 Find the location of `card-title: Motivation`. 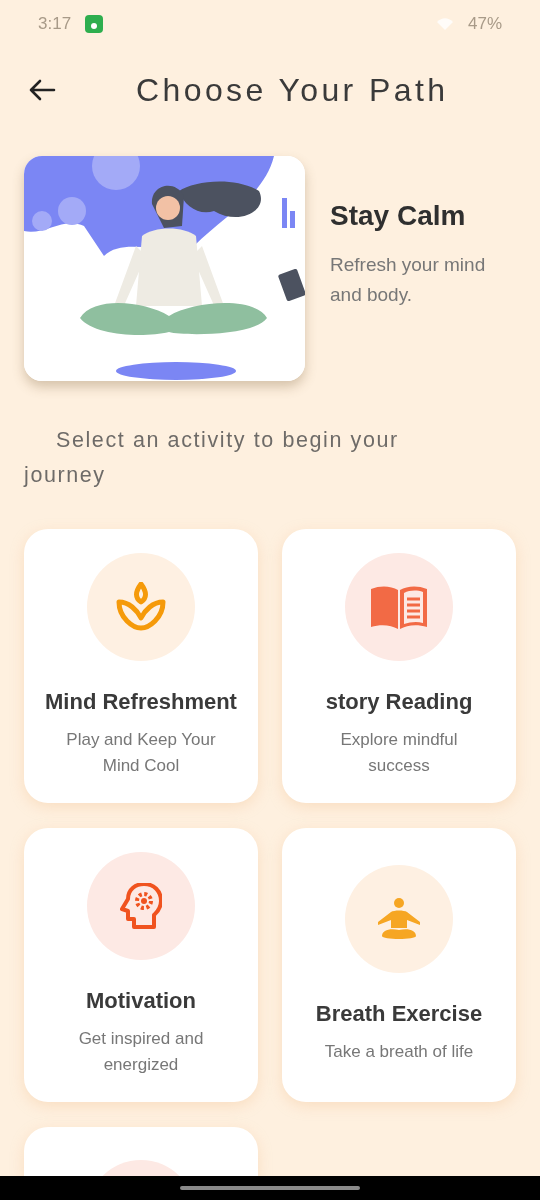

card-title: Motivation is located at coordinates (141, 1001).